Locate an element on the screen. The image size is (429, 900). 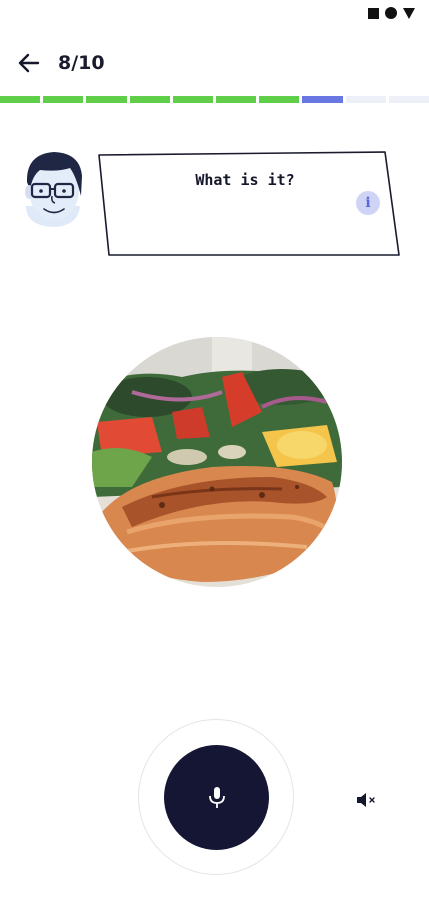
stop-icon is located at coordinates (373, 13).